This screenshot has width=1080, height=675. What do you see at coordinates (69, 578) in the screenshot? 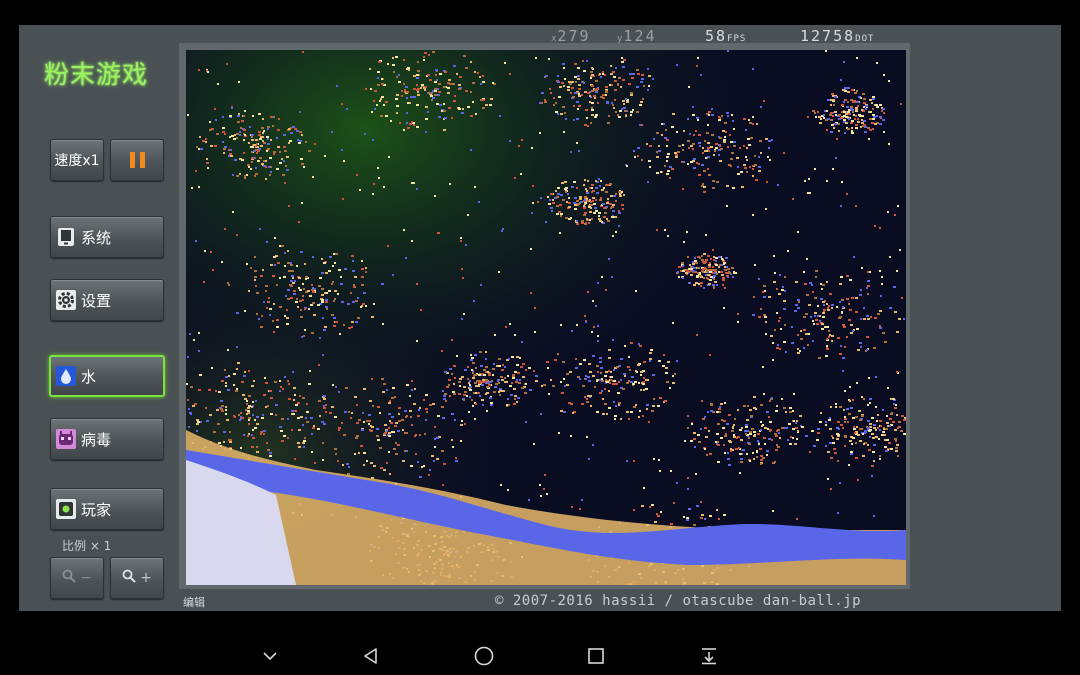
I see `magnifier-minus-icon` at bounding box center [69, 578].